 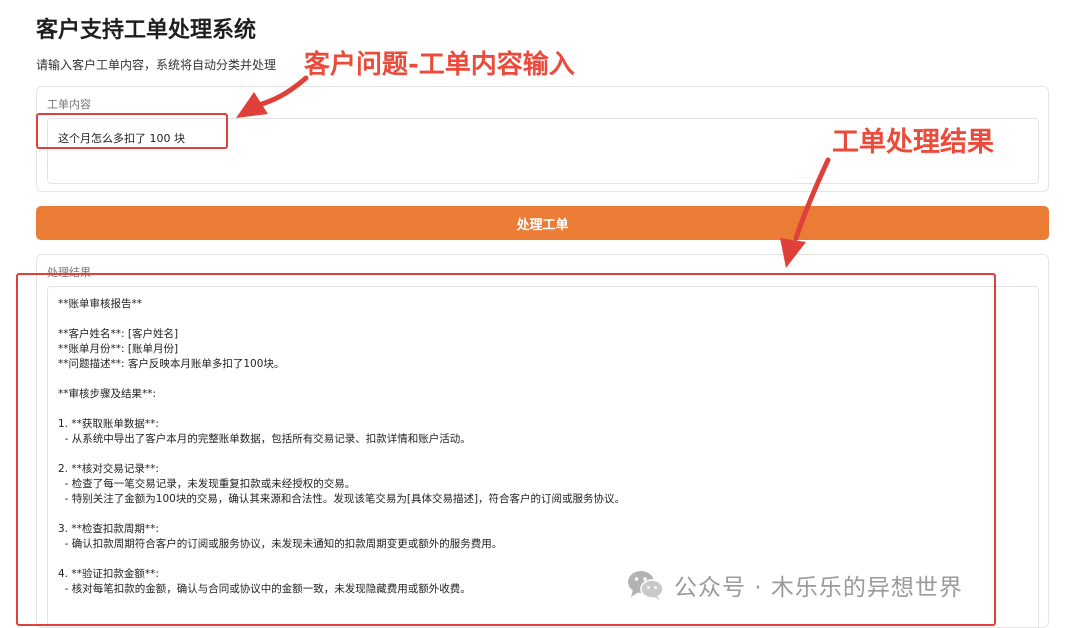 What do you see at coordinates (118, 334) in the screenshot?
I see `result-line: **客户姓名**: [客户姓名]` at bounding box center [118, 334].